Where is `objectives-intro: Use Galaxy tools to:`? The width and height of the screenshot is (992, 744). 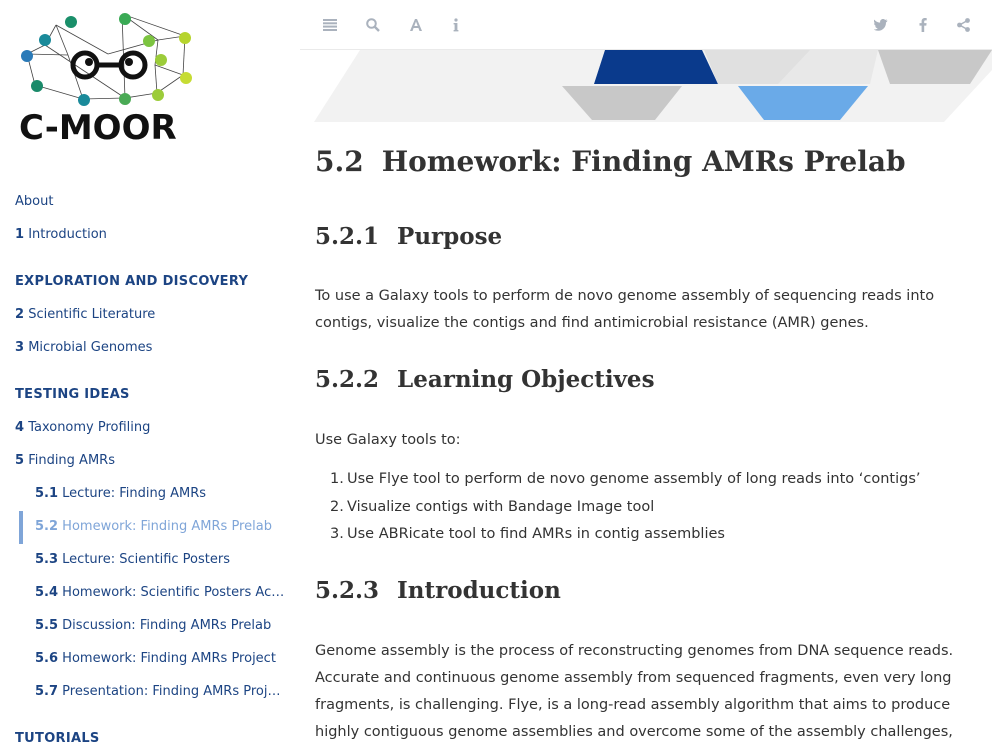
objectives-intro: Use Galaxy tools to: is located at coordinates (388, 440).